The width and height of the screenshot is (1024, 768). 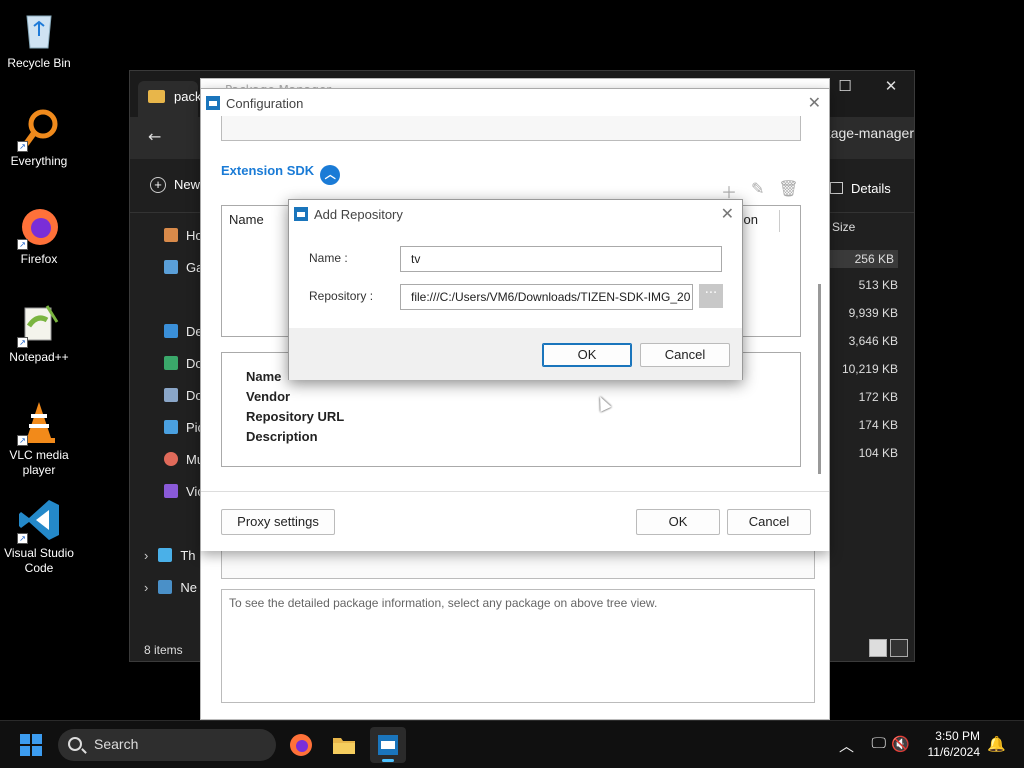 I want to click on desktop-icon-everything: ↗ Everything, so click(x=39, y=137).